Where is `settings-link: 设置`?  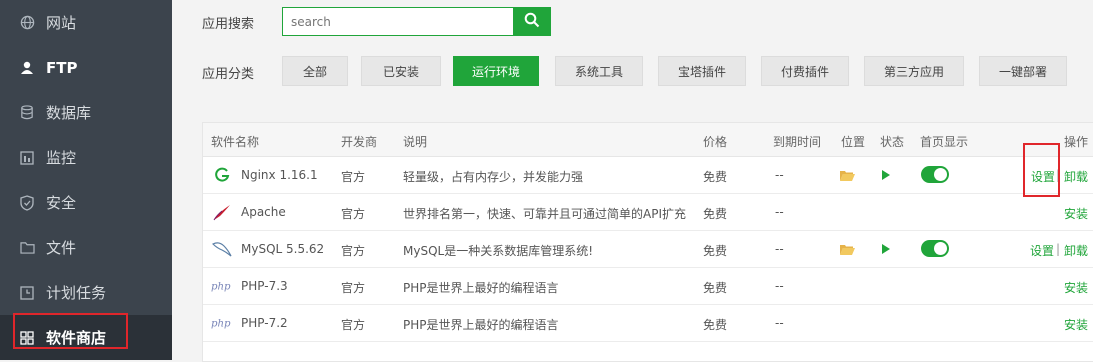
settings-link: 设置 is located at coordinates (1042, 250).